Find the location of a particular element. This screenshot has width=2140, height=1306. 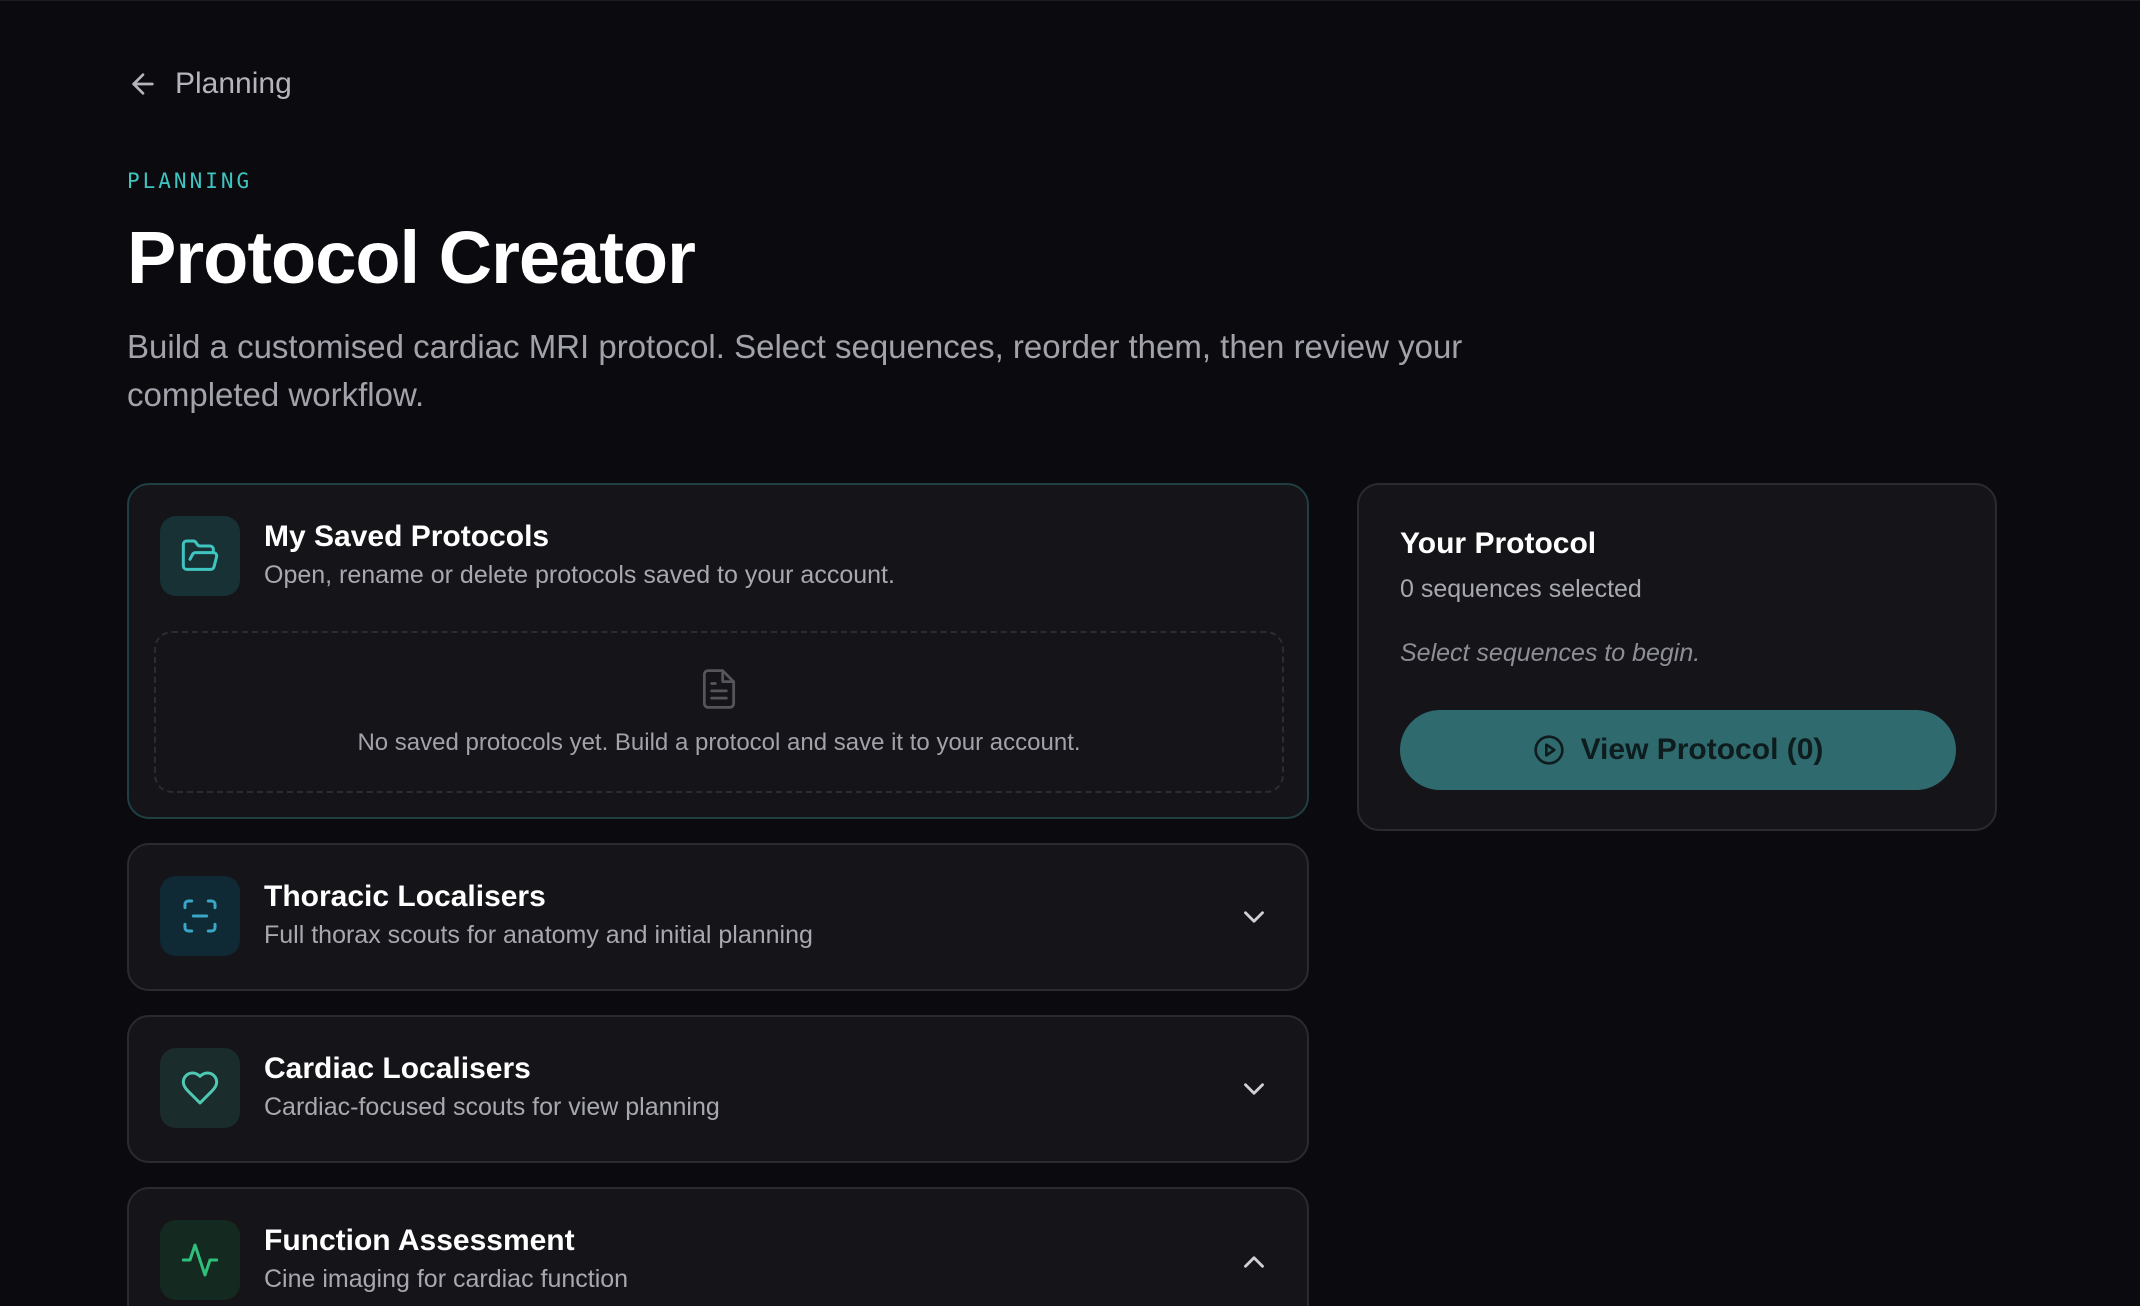

section-title: Cardiac Localisers is located at coordinates (397, 1068).